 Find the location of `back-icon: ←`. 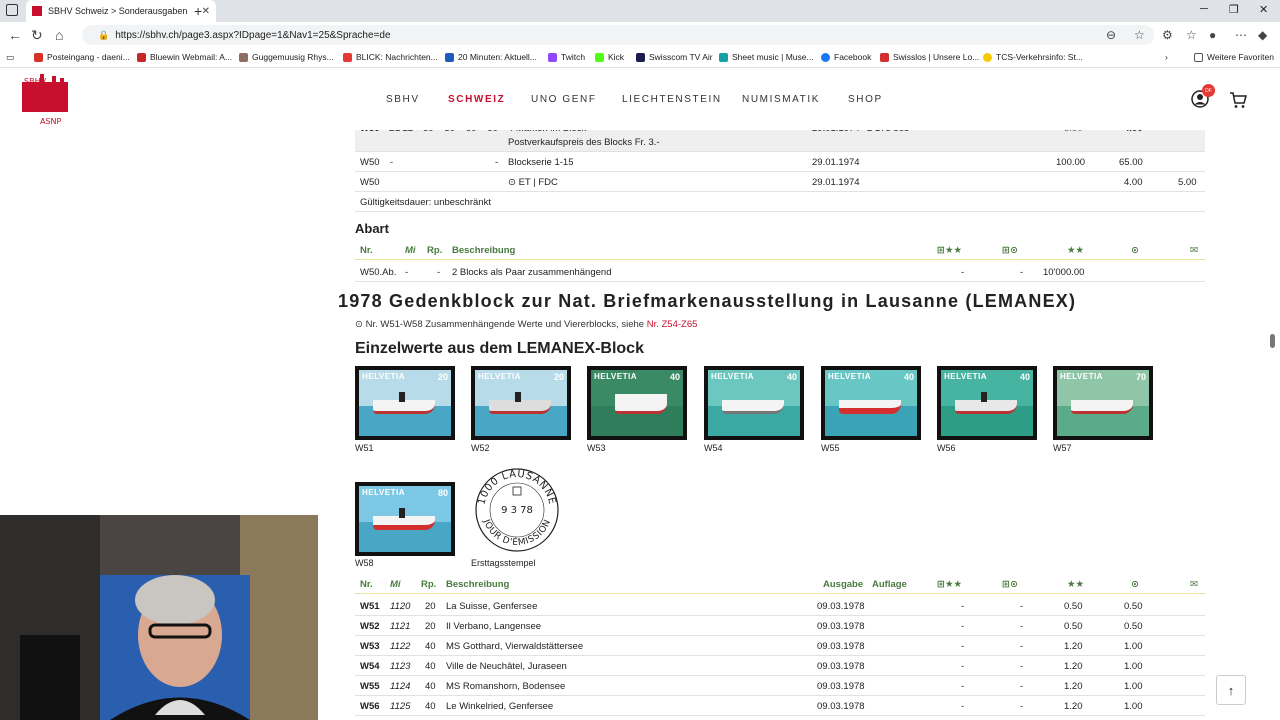

back-icon: ← is located at coordinates (15, 35).